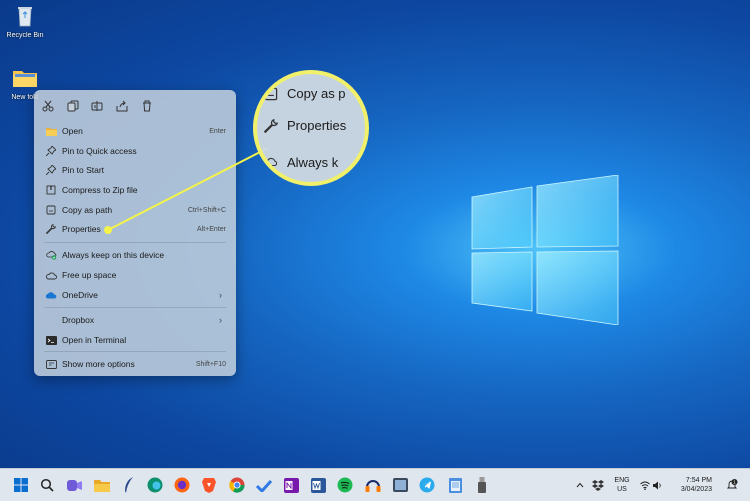 The image size is (750, 501). Describe the element at coordinates (622, 485) in the screenshot. I see `tray-language: ENG US` at that location.